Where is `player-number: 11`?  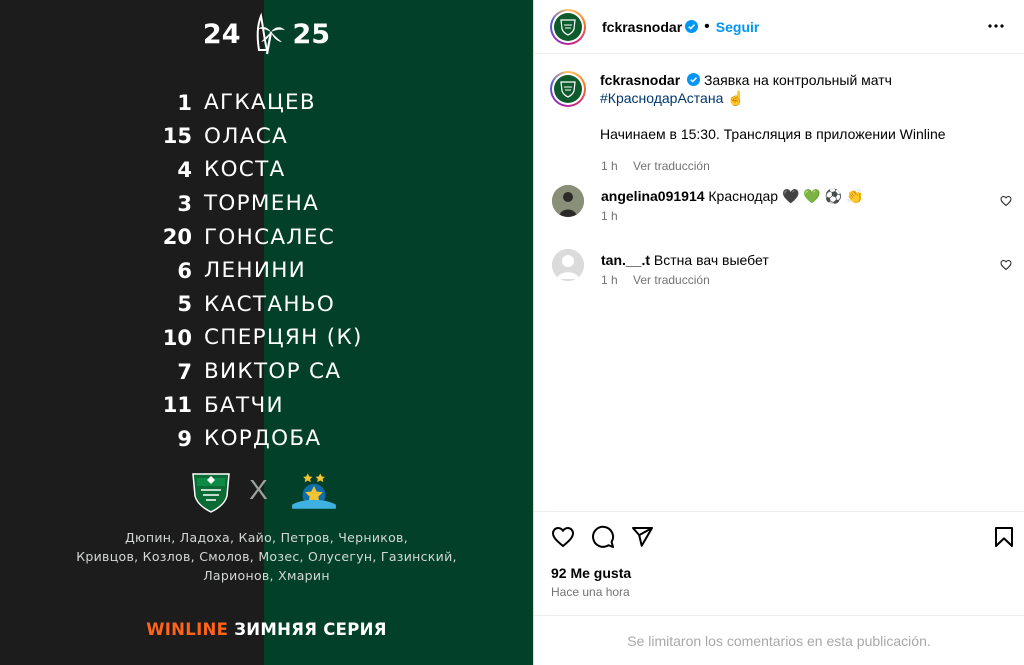
player-number: 11 is located at coordinates (177, 405).